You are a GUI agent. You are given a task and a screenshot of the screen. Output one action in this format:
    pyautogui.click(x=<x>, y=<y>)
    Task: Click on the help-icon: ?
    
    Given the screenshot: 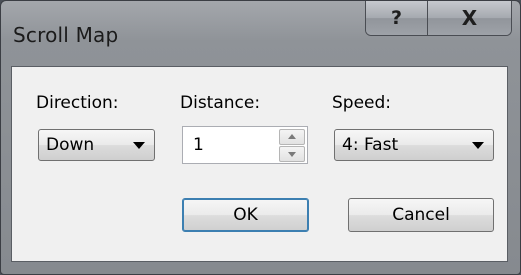 What is the action you would take?
    pyautogui.click(x=396, y=18)
    